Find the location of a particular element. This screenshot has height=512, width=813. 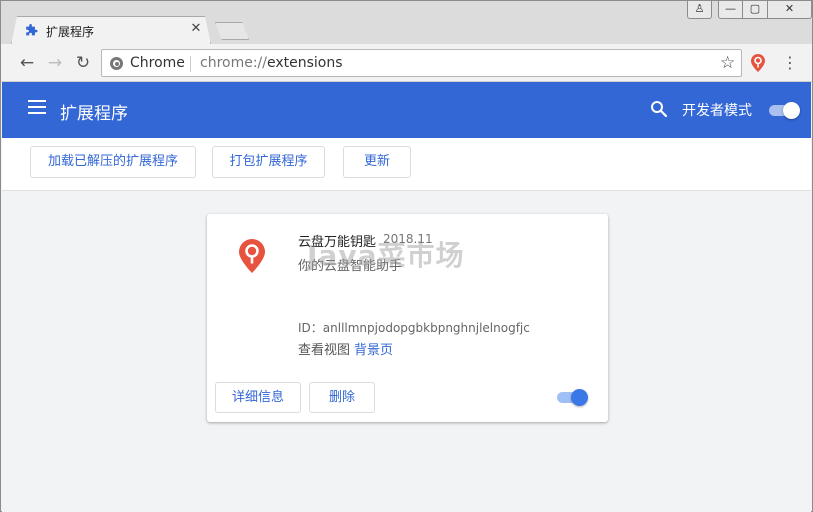

dev-action-bar: 加载已解压的扩展程序 打包扩展程序 更新 is located at coordinates (406, 164).